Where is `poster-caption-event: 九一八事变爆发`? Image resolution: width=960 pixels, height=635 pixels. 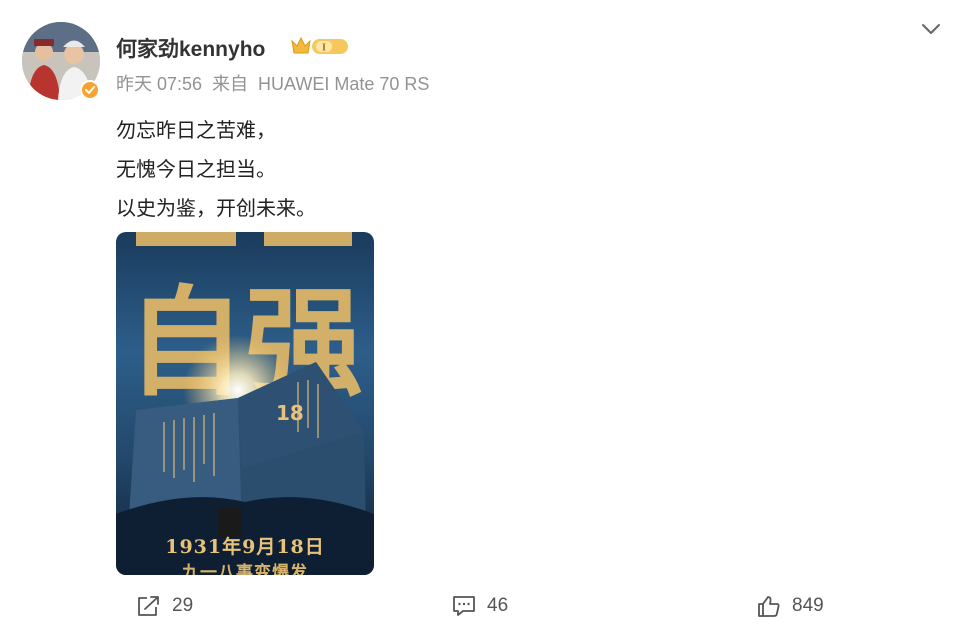 poster-caption-event: 九一八事变爆发 is located at coordinates (245, 569).